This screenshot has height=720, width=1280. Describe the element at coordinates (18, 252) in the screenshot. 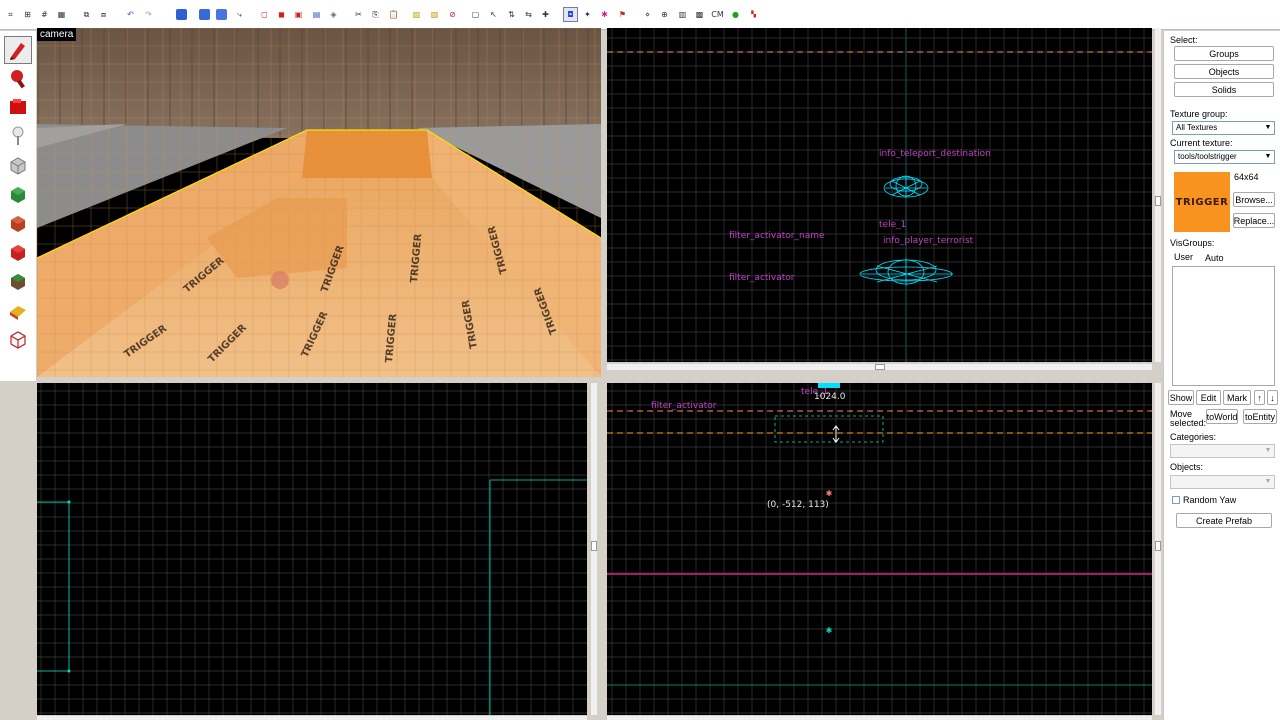

I see `decal-tool-icon` at that location.